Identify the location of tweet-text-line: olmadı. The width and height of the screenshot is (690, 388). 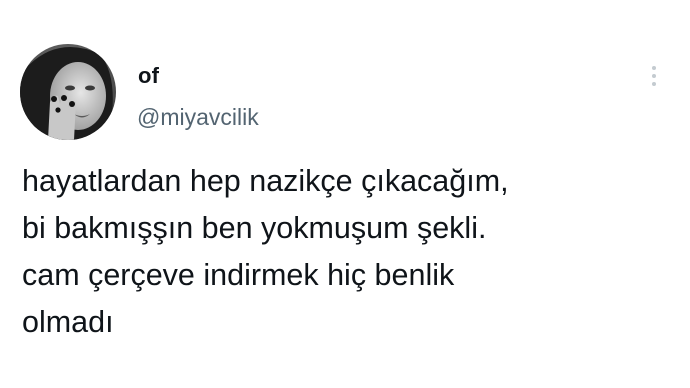
(68, 322).